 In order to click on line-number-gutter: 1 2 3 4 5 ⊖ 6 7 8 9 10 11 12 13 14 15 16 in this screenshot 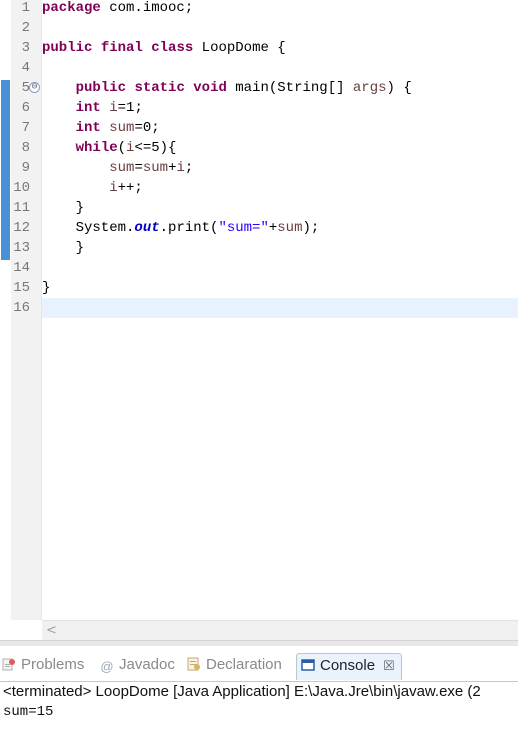, I will do `click(26, 310)`.